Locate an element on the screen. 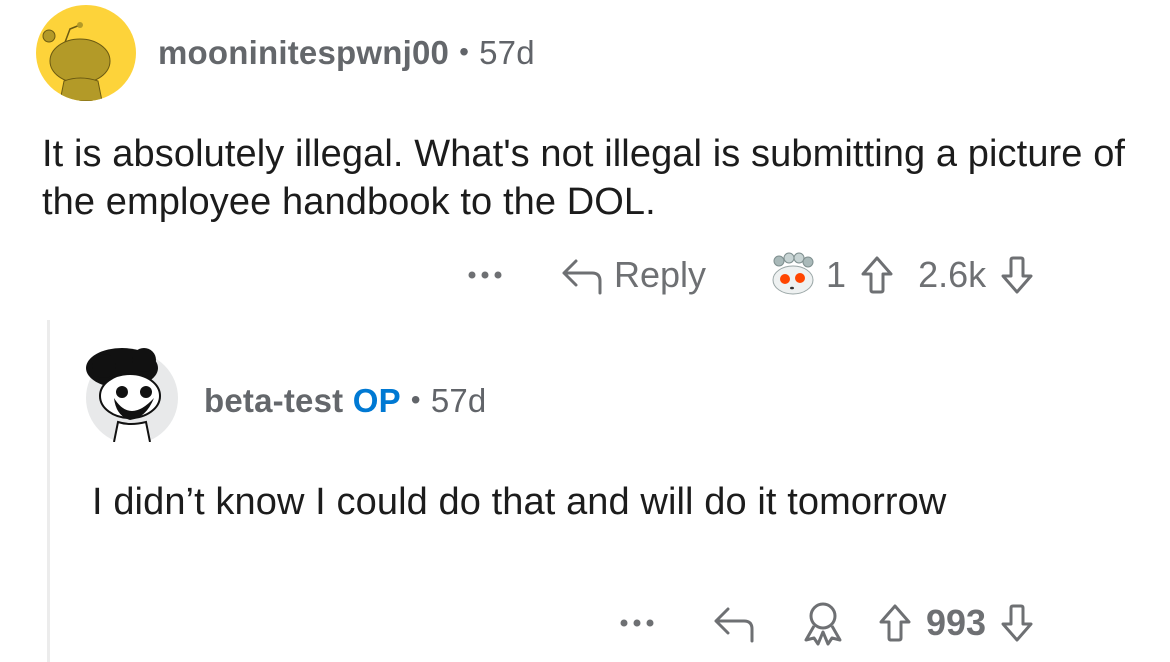 The image size is (1170, 662). avatar-mooninitespwnj00 is located at coordinates (86, 53).